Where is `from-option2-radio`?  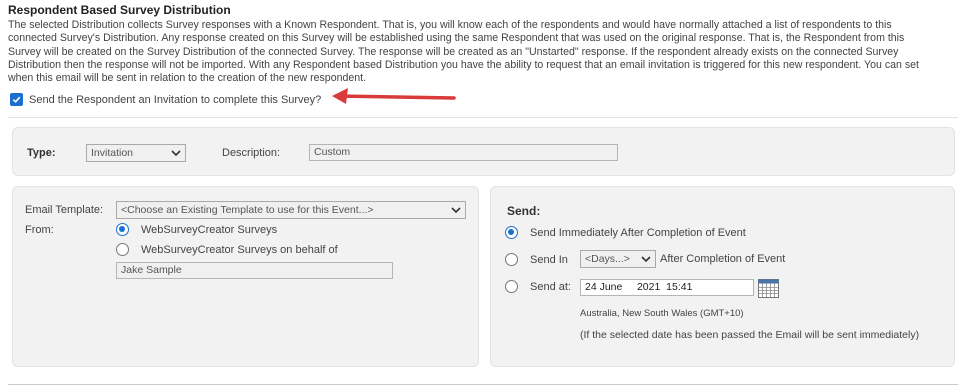 from-option2-radio is located at coordinates (122, 249).